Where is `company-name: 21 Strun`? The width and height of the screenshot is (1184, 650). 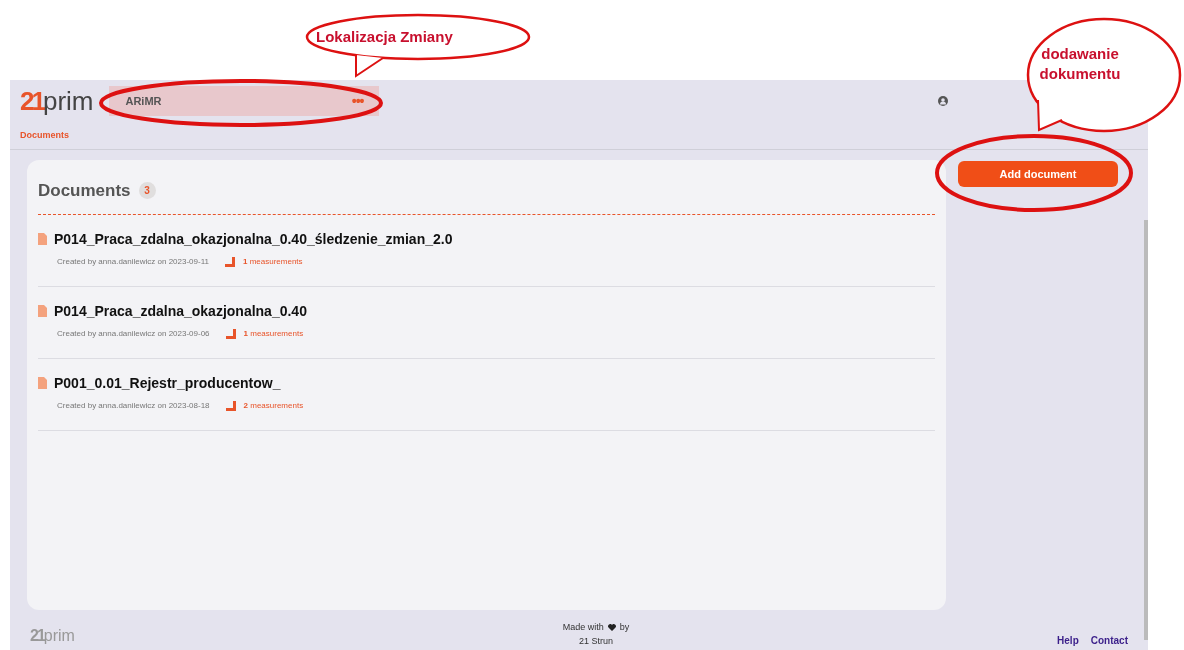
company-name: 21 Strun is located at coordinates (595, 641).